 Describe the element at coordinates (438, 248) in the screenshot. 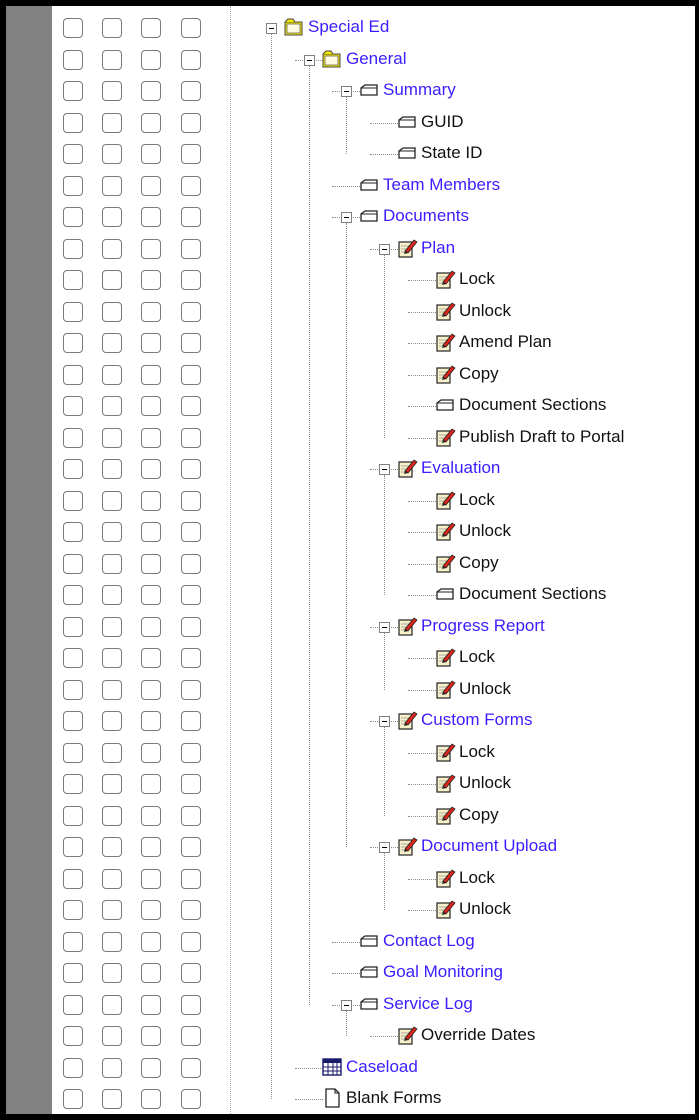

I see `tree-item-label: Plan` at that location.